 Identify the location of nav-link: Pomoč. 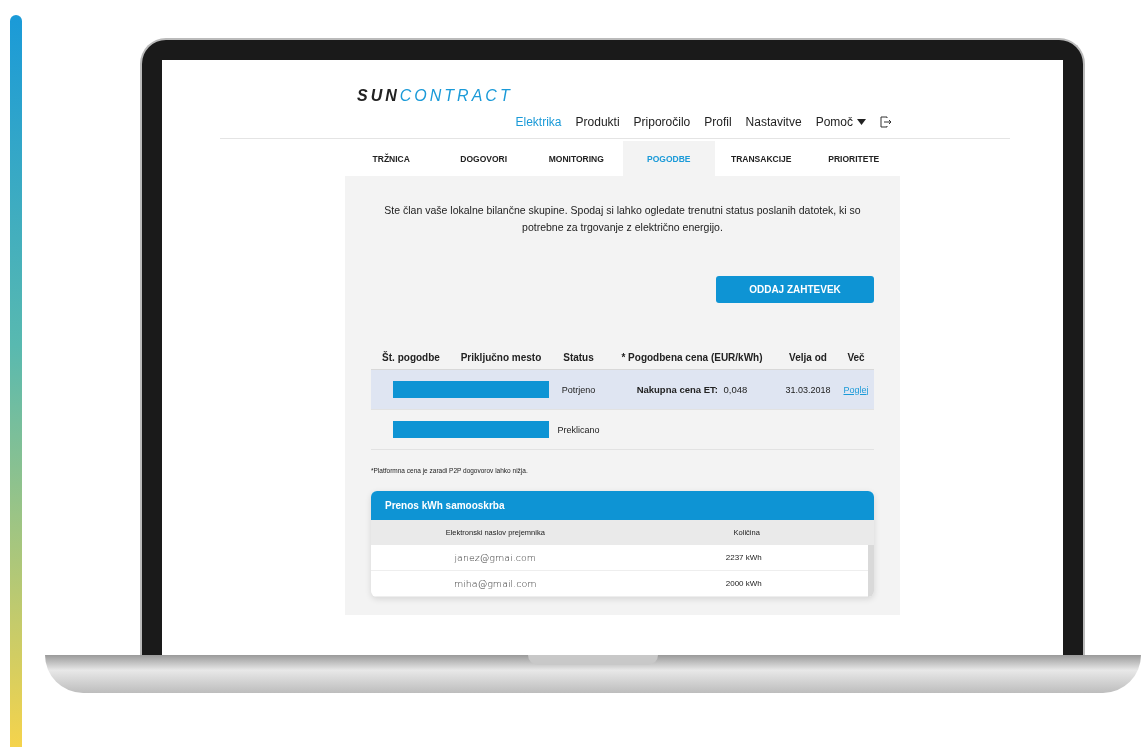
(840, 122).